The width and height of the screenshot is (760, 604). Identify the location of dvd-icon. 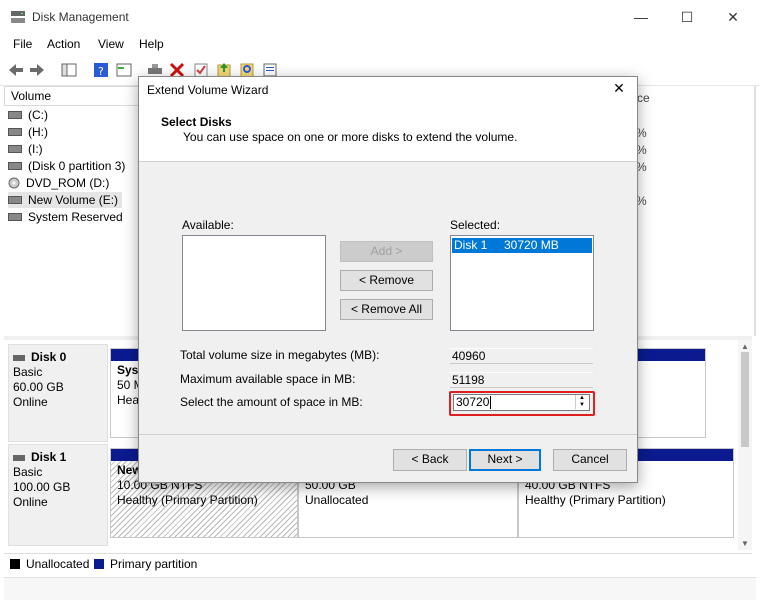
(14, 183).